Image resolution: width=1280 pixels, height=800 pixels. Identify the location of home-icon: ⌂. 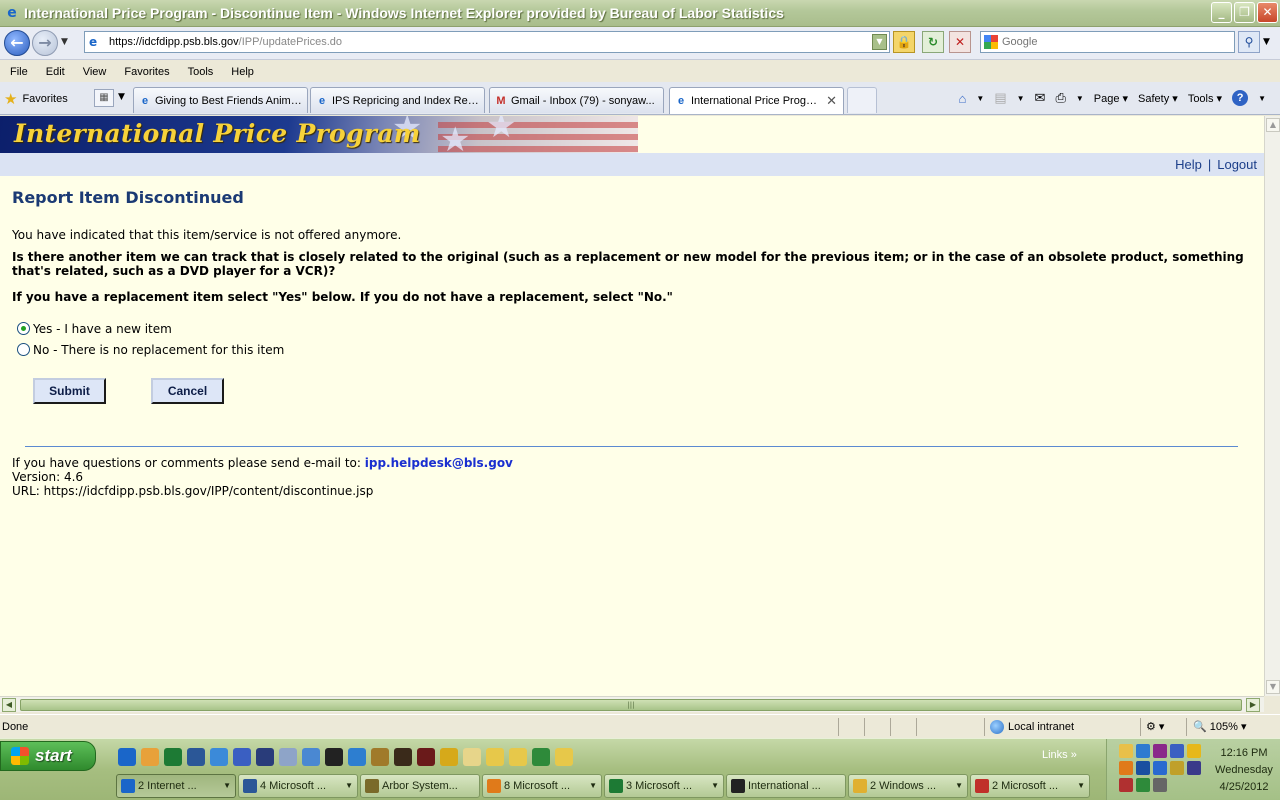
(963, 98).